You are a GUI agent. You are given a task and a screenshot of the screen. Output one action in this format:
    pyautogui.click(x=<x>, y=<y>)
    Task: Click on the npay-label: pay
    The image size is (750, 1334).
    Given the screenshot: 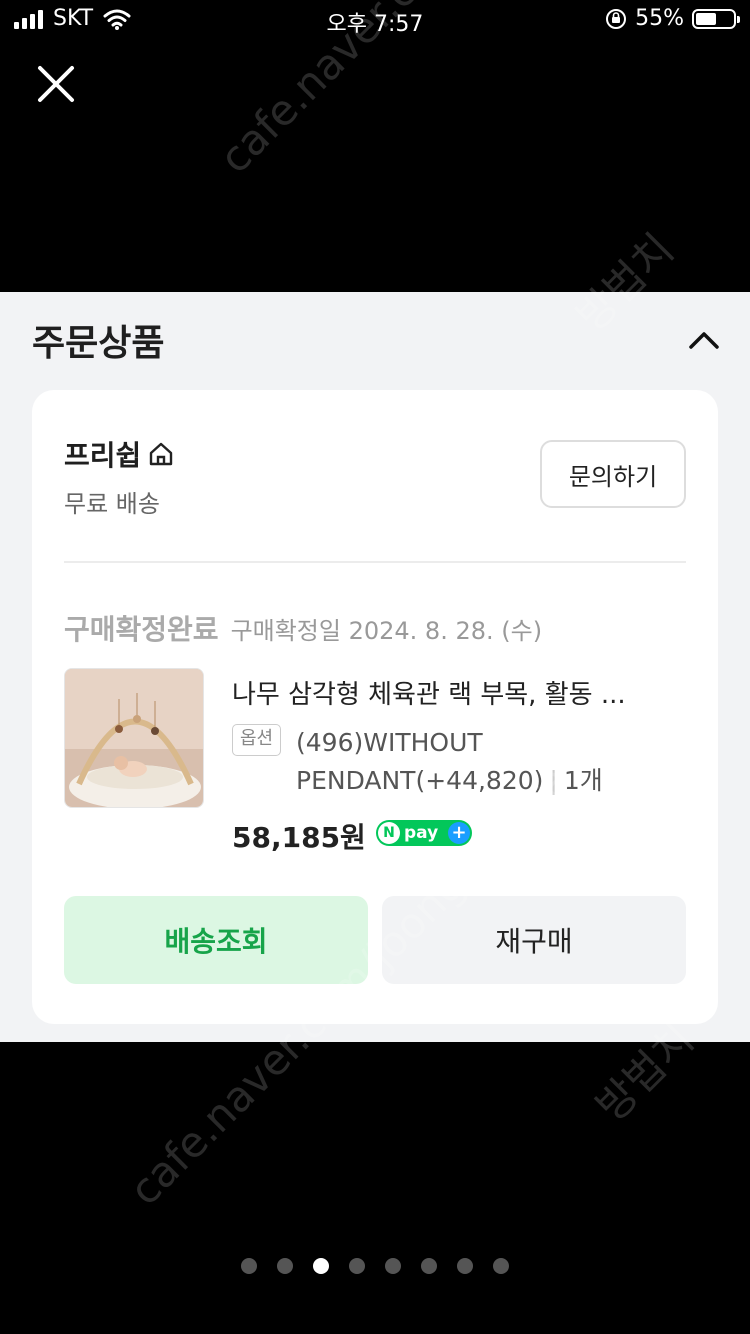 What is the action you would take?
    pyautogui.click(x=421, y=833)
    